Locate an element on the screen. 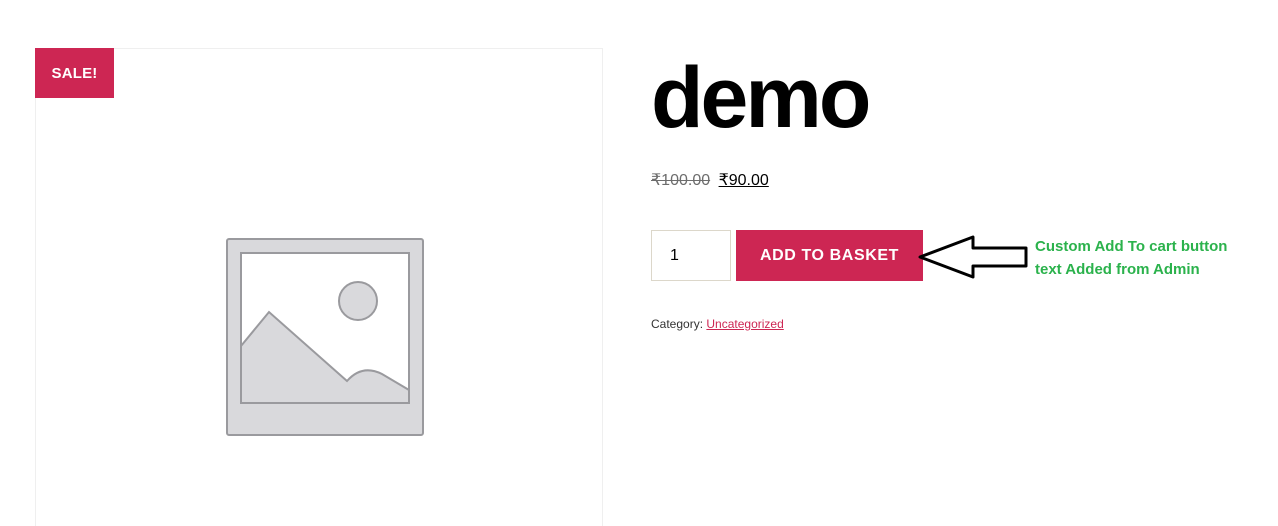 Image resolution: width=1278 pixels, height=526 pixels. quantity-input is located at coordinates (691, 255).